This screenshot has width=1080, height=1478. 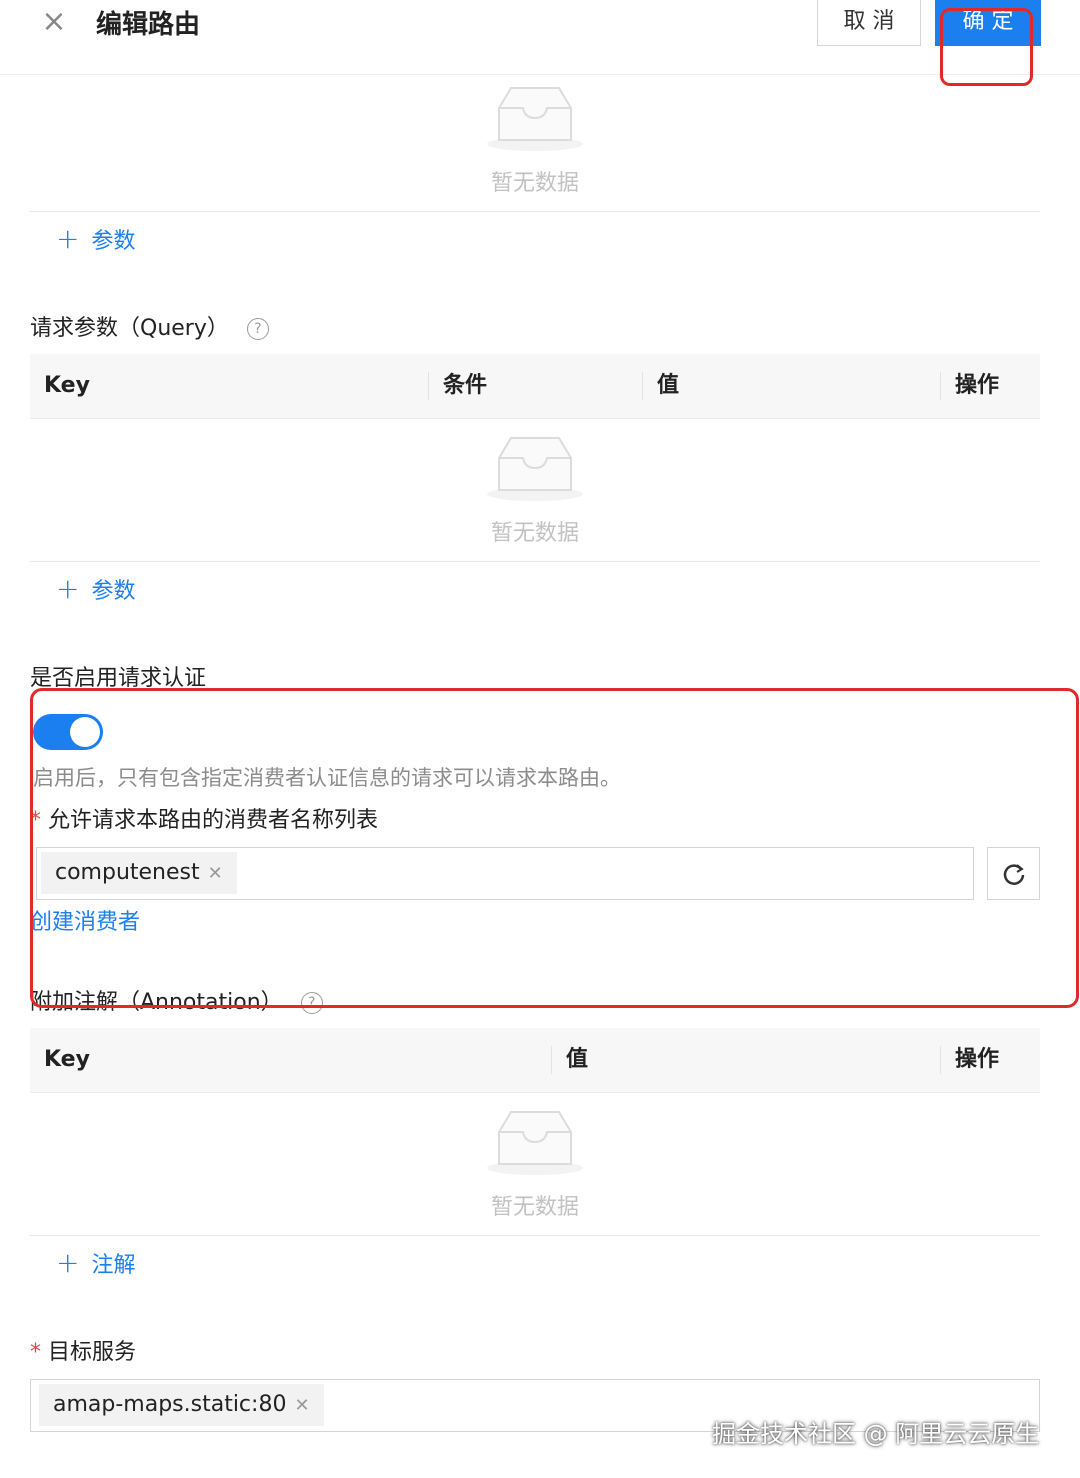 What do you see at coordinates (148, 25) in the screenshot?
I see `drawer-title: 编辑路由` at bounding box center [148, 25].